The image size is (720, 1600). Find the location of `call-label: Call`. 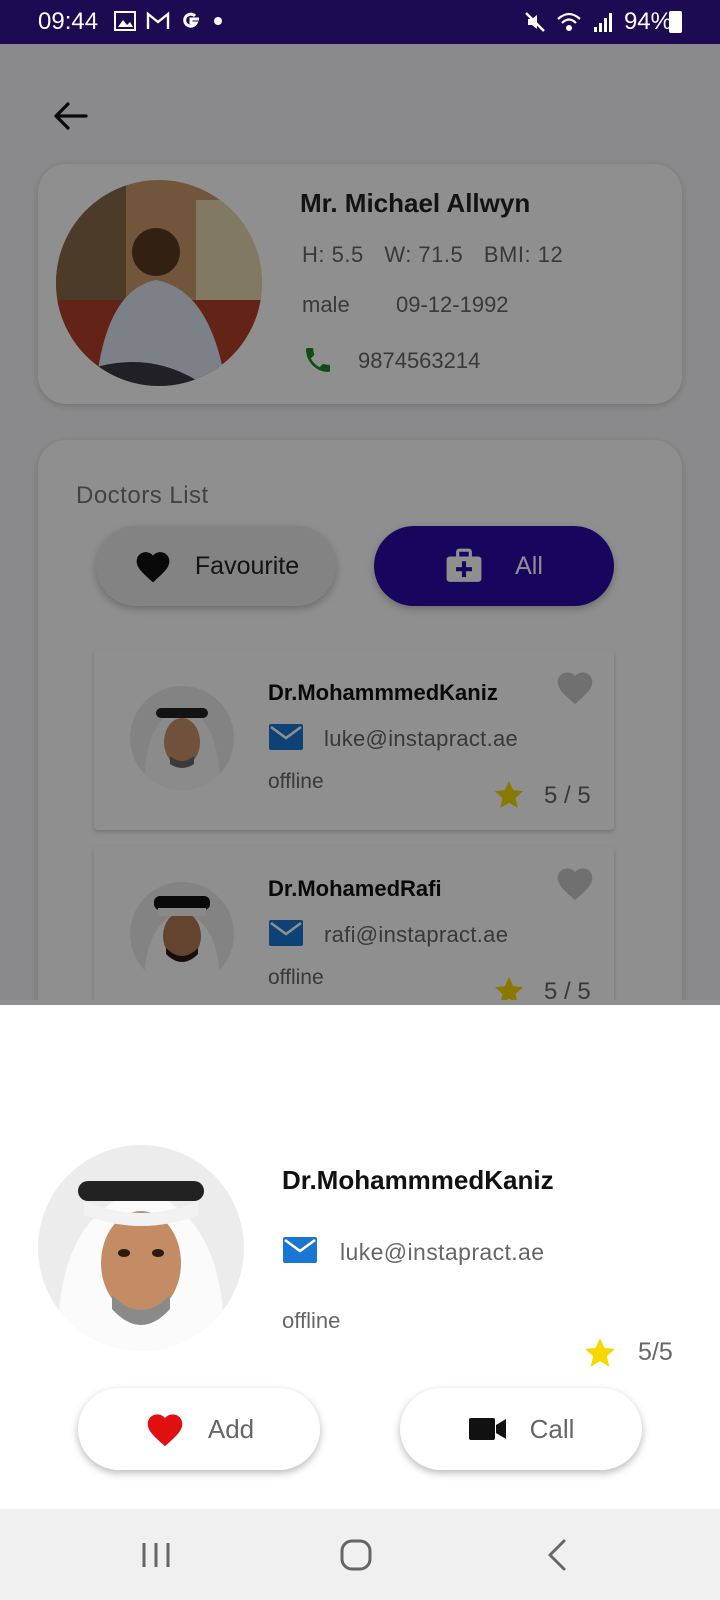

call-label: Call is located at coordinates (552, 1428).